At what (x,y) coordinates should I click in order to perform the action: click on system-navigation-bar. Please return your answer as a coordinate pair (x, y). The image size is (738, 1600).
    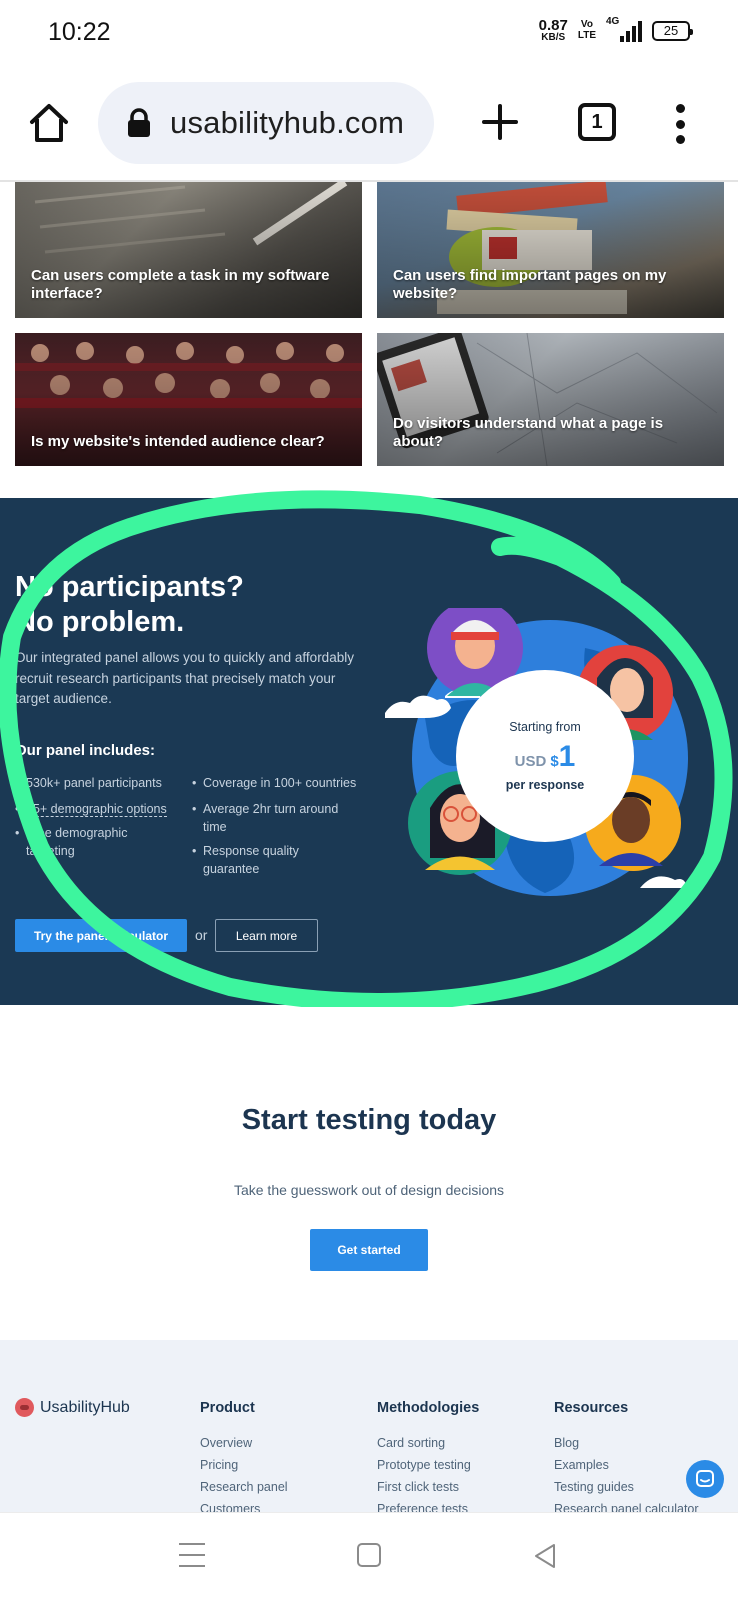
    Looking at the image, I should click on (369, 1556).